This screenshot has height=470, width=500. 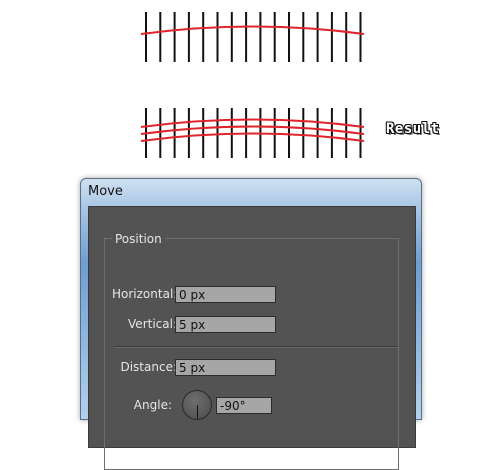 What do you see at coordinates (152, 324) in the screenshot?
I see `vertical-label: Vertical:` at bounding box center [152, 324].